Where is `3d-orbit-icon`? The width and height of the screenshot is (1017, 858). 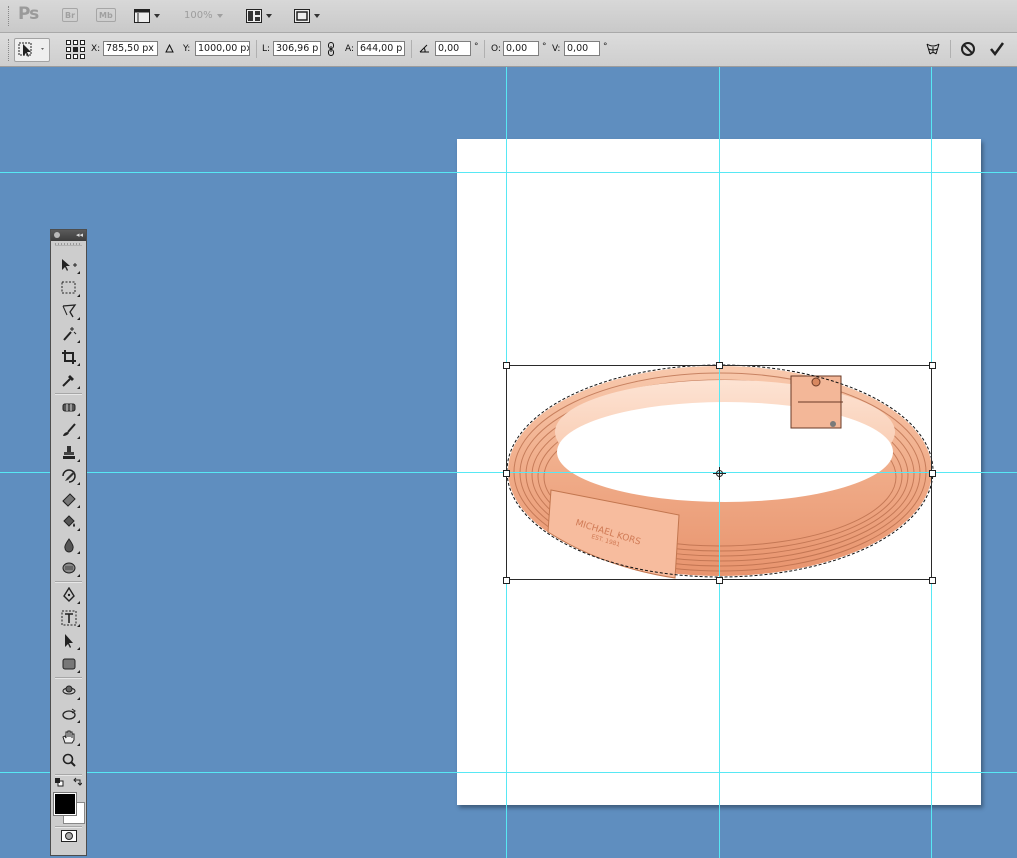
3d-orbit-icon is located at coordinates (69, 714).